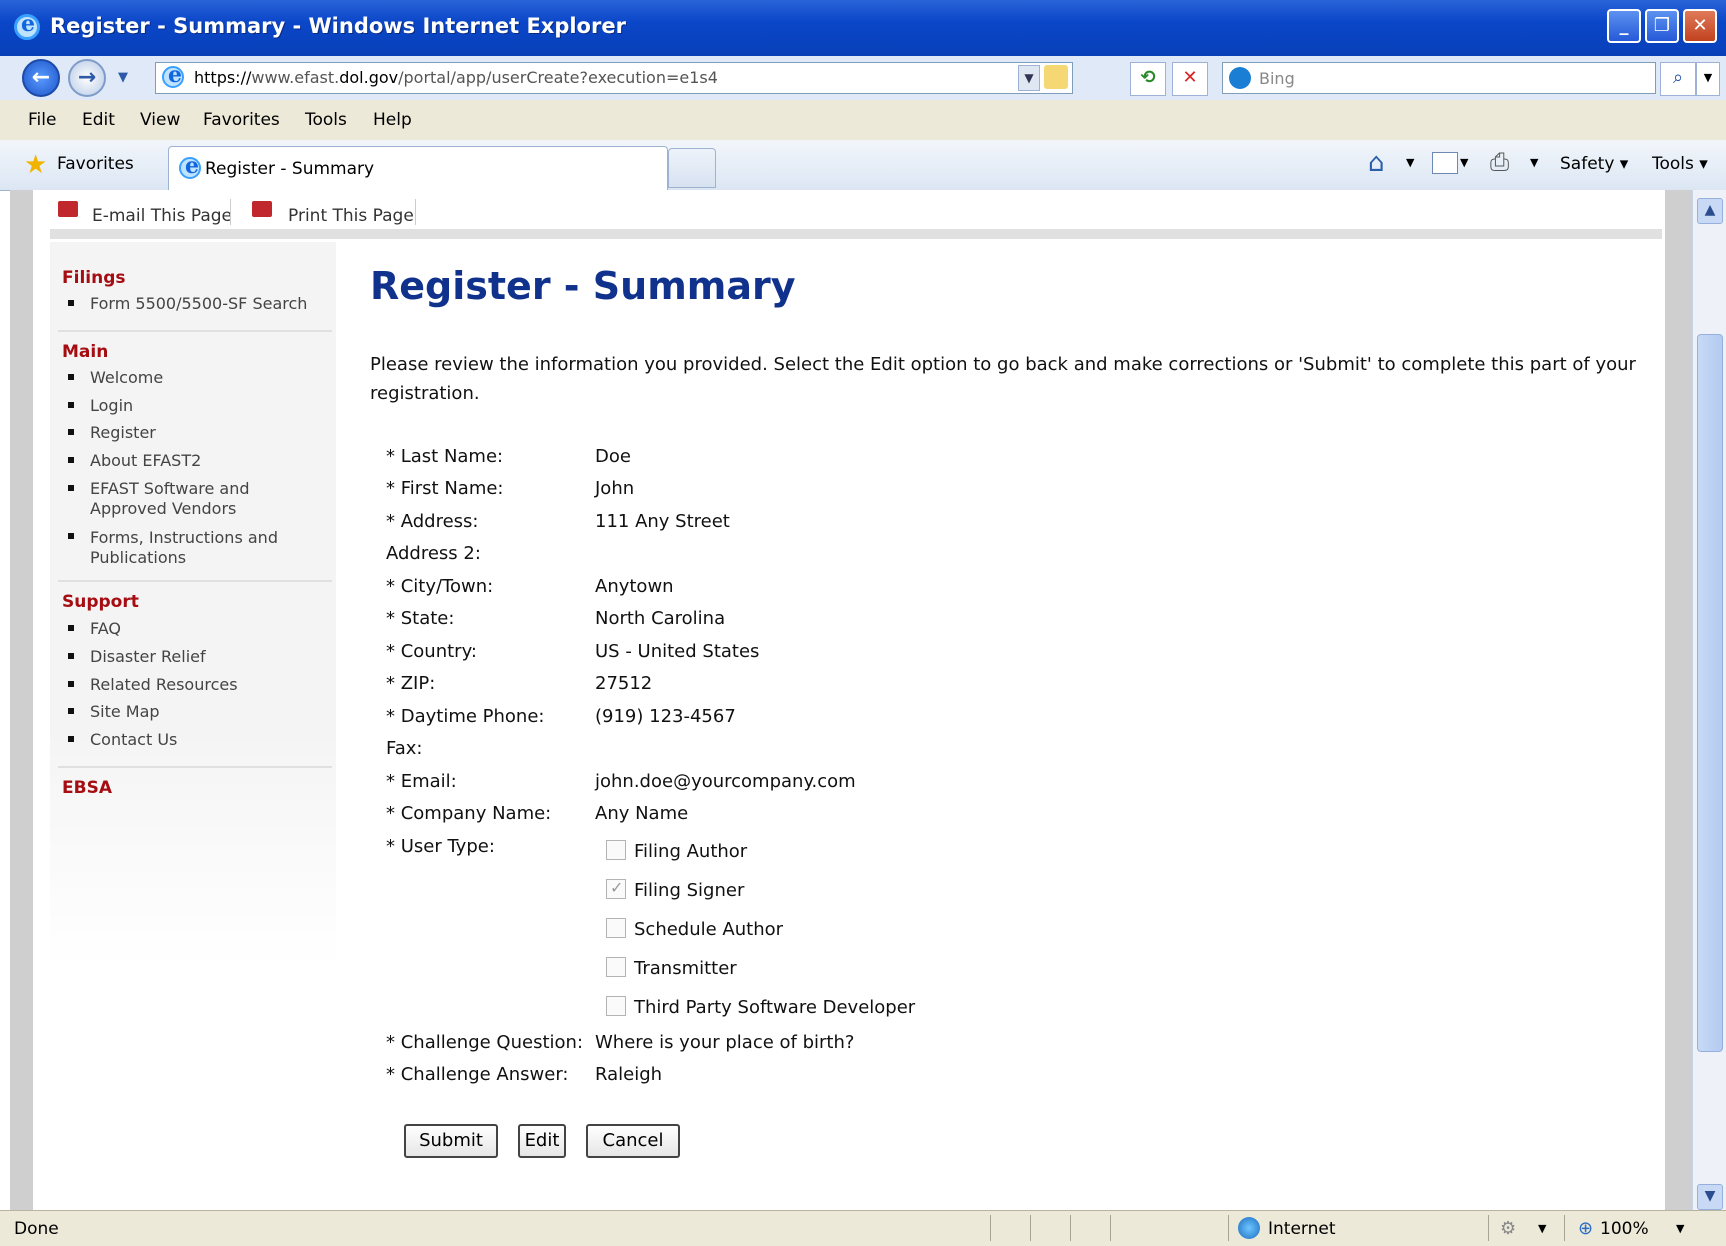  Describe the element at coordinates (185, 499) in the screenshot. I see `sidebar-item-software-vendors: EFAST Software and Approved Vendors` at that location.